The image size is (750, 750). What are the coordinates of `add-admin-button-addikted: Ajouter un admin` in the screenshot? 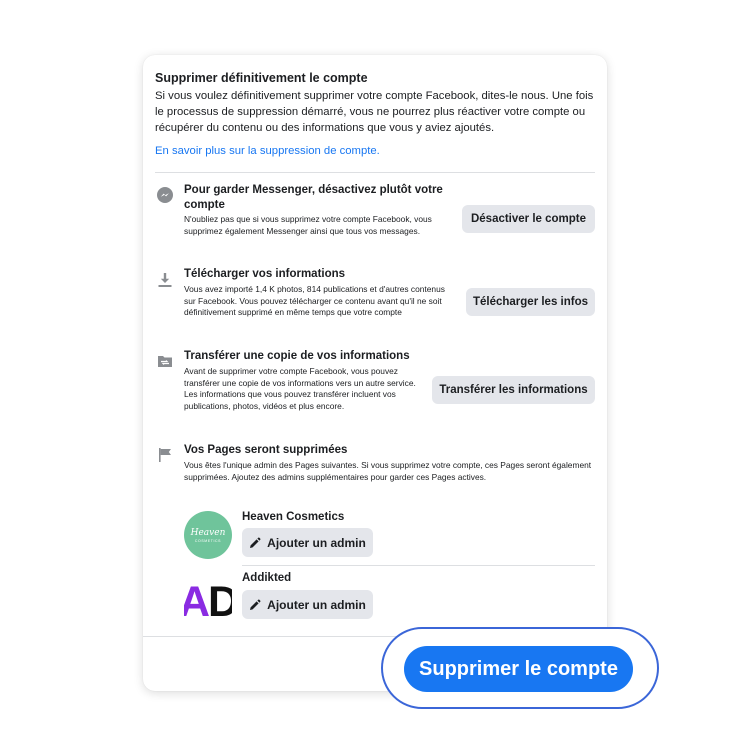 It's located at (307, 604).